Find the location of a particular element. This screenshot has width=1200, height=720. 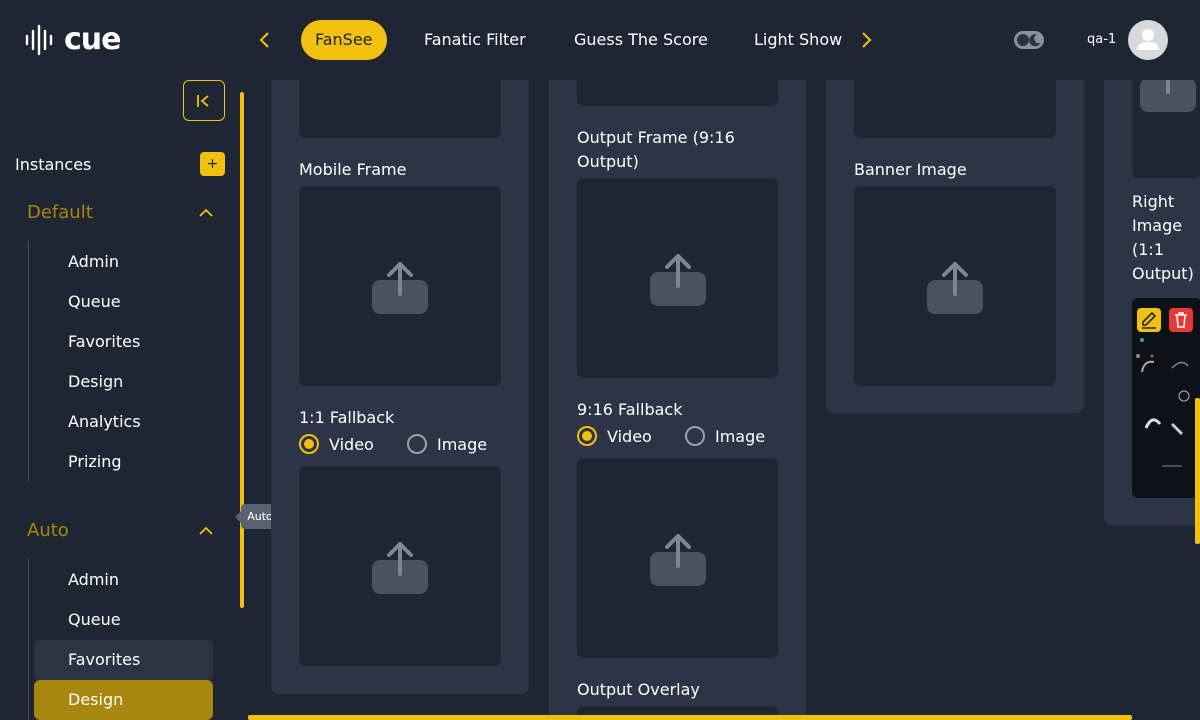

pencil-icon is located at coordinates (1149, 320).